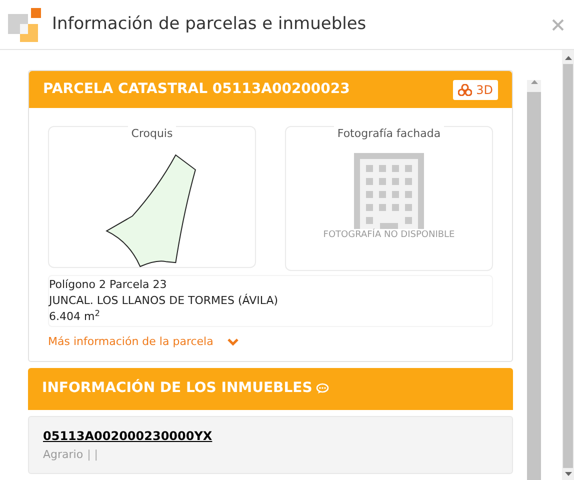 This screenshot has height=480, width=574. Describe the element at coordinates (63, 454) in the screenshot. I see `property-use: Agrario` at that location.